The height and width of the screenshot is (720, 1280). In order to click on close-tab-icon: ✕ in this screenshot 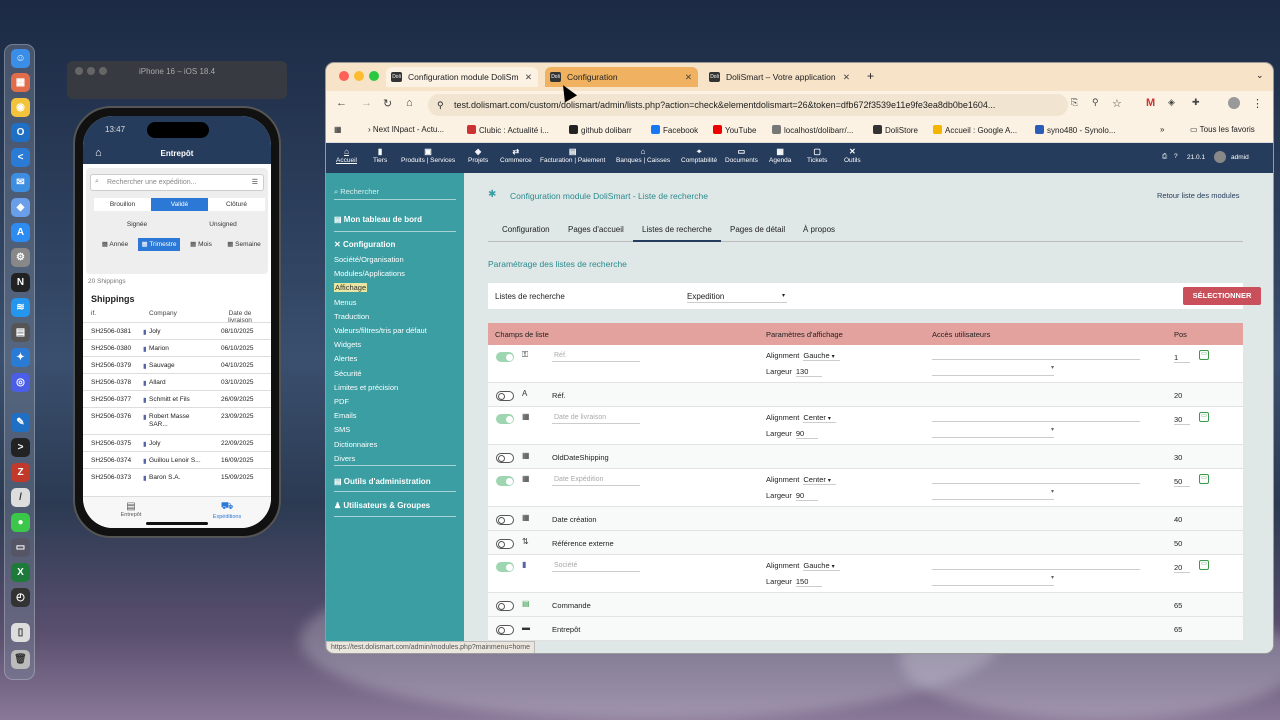, I will do `click(846, 77)`.